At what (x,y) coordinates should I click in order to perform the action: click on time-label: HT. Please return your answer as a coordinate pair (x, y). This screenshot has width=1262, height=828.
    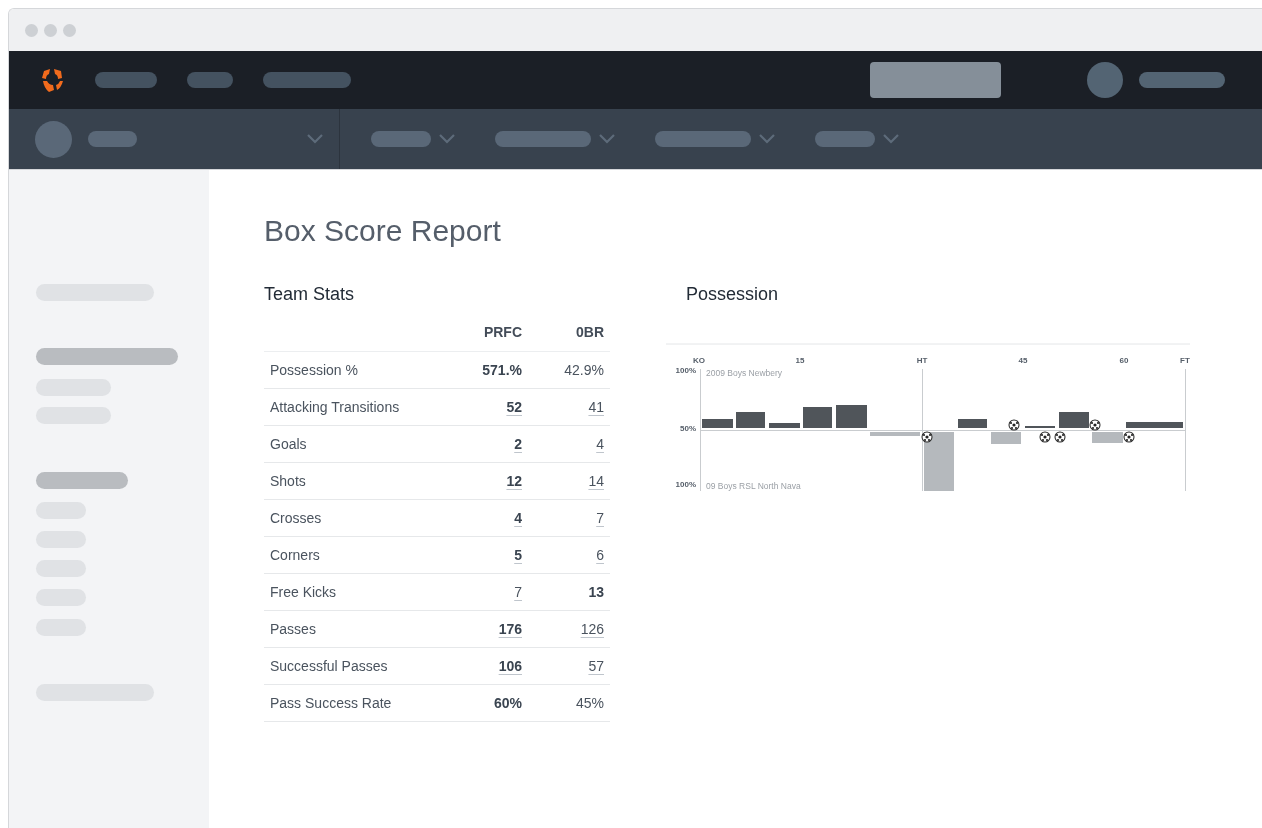
    Looking at the image, I should click on (922, 360).